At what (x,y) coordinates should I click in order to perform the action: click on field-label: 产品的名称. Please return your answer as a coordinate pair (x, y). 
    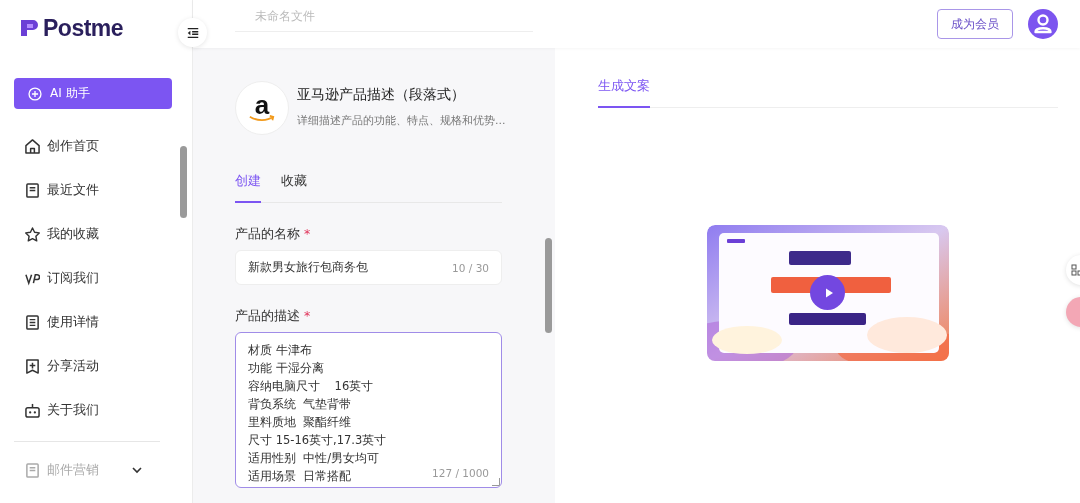
    Looking at the image, I should click on (267, 234).